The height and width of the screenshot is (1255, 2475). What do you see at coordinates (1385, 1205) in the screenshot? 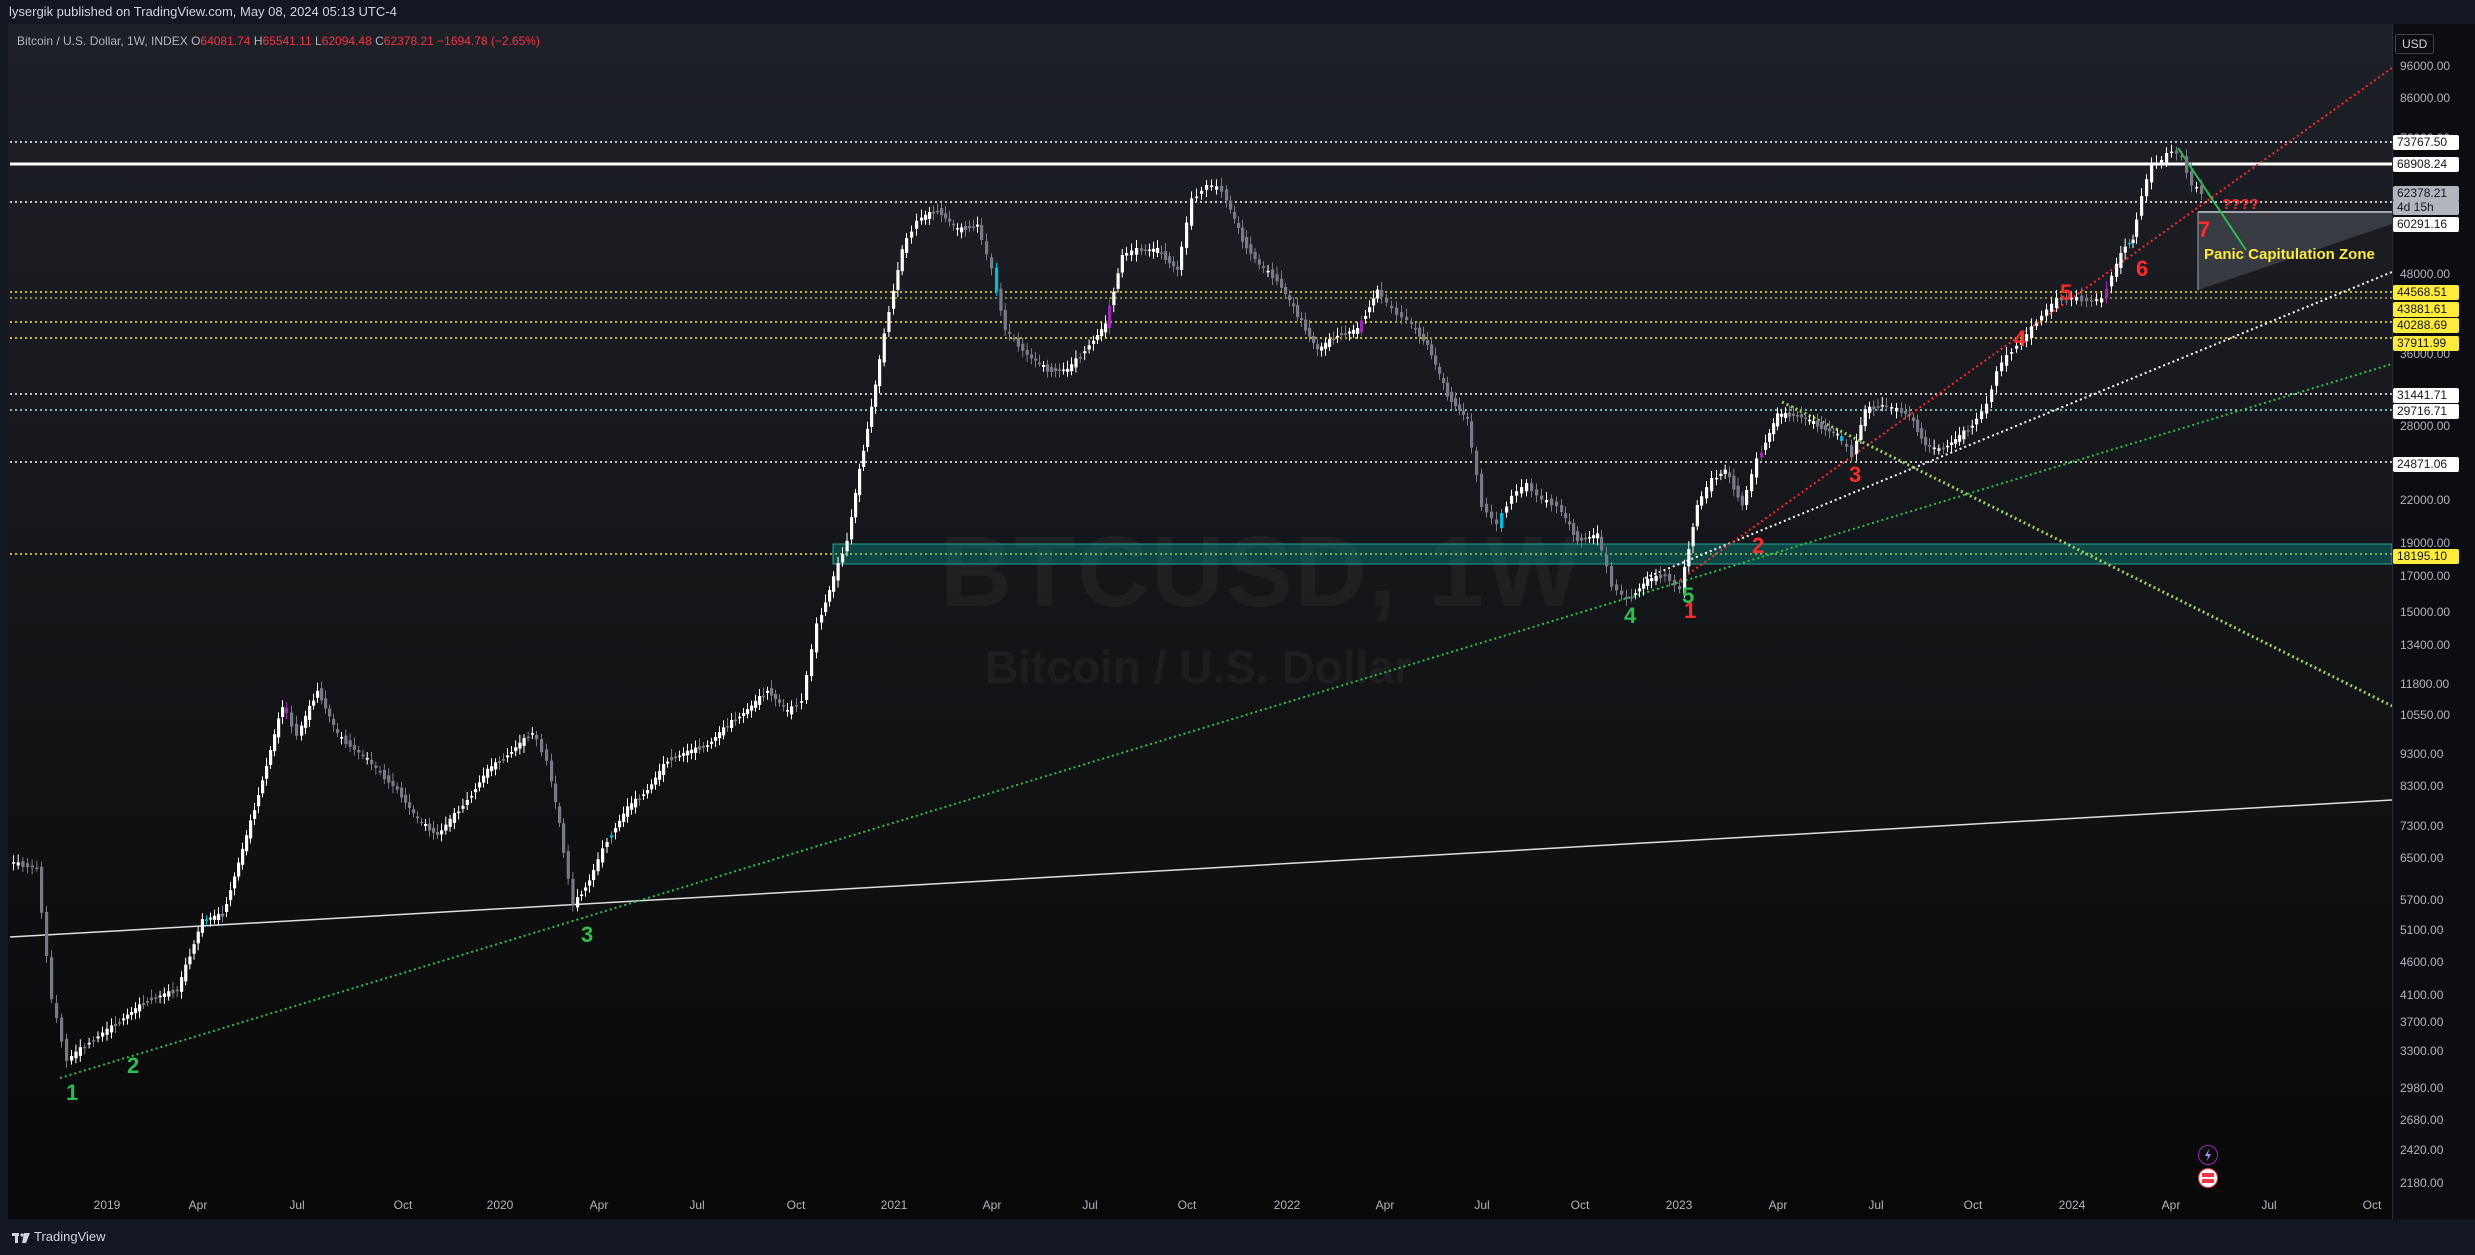
I see `time-tick: Apr` at bounding box center [1385, 1205].